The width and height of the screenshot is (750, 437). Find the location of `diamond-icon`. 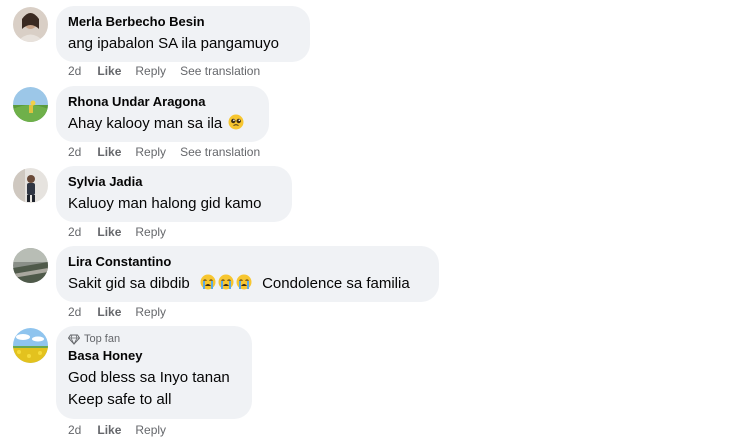

diamond-icon is located at coordinates (74, 339).